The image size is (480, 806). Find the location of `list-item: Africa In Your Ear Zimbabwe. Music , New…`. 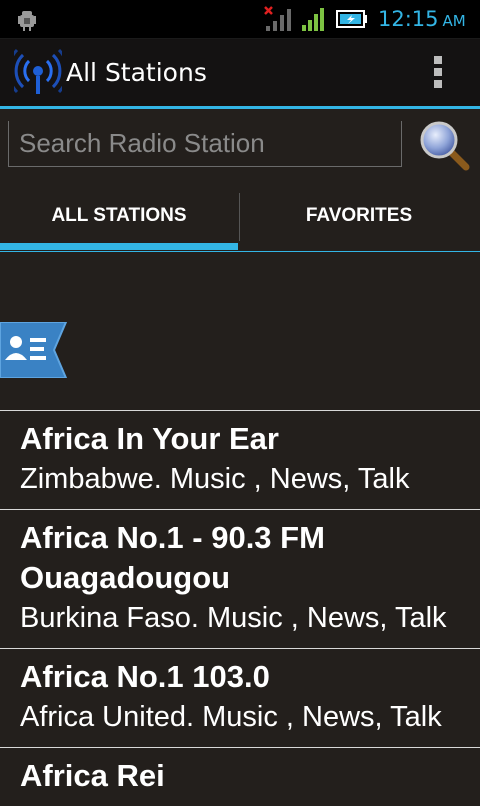

list-item: Africa In Your Ear Zimbabwe. Music , New… is located at coordinates (240, 459).